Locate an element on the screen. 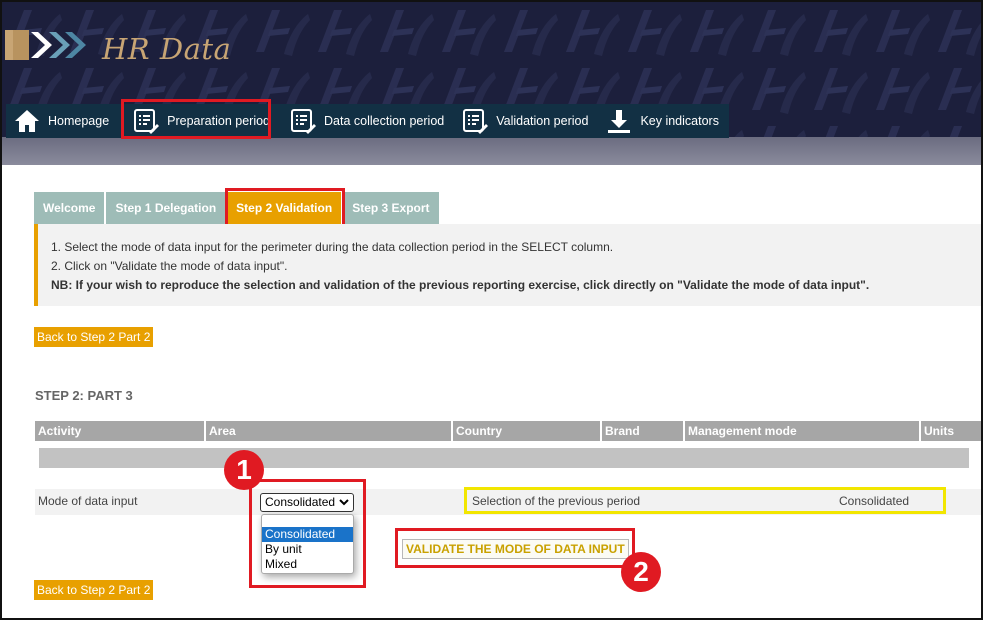 The width and height of the screenshot is (983, 620). tab-step1-delegation: Step 1 Delegation is located at coordinates (166, 208).